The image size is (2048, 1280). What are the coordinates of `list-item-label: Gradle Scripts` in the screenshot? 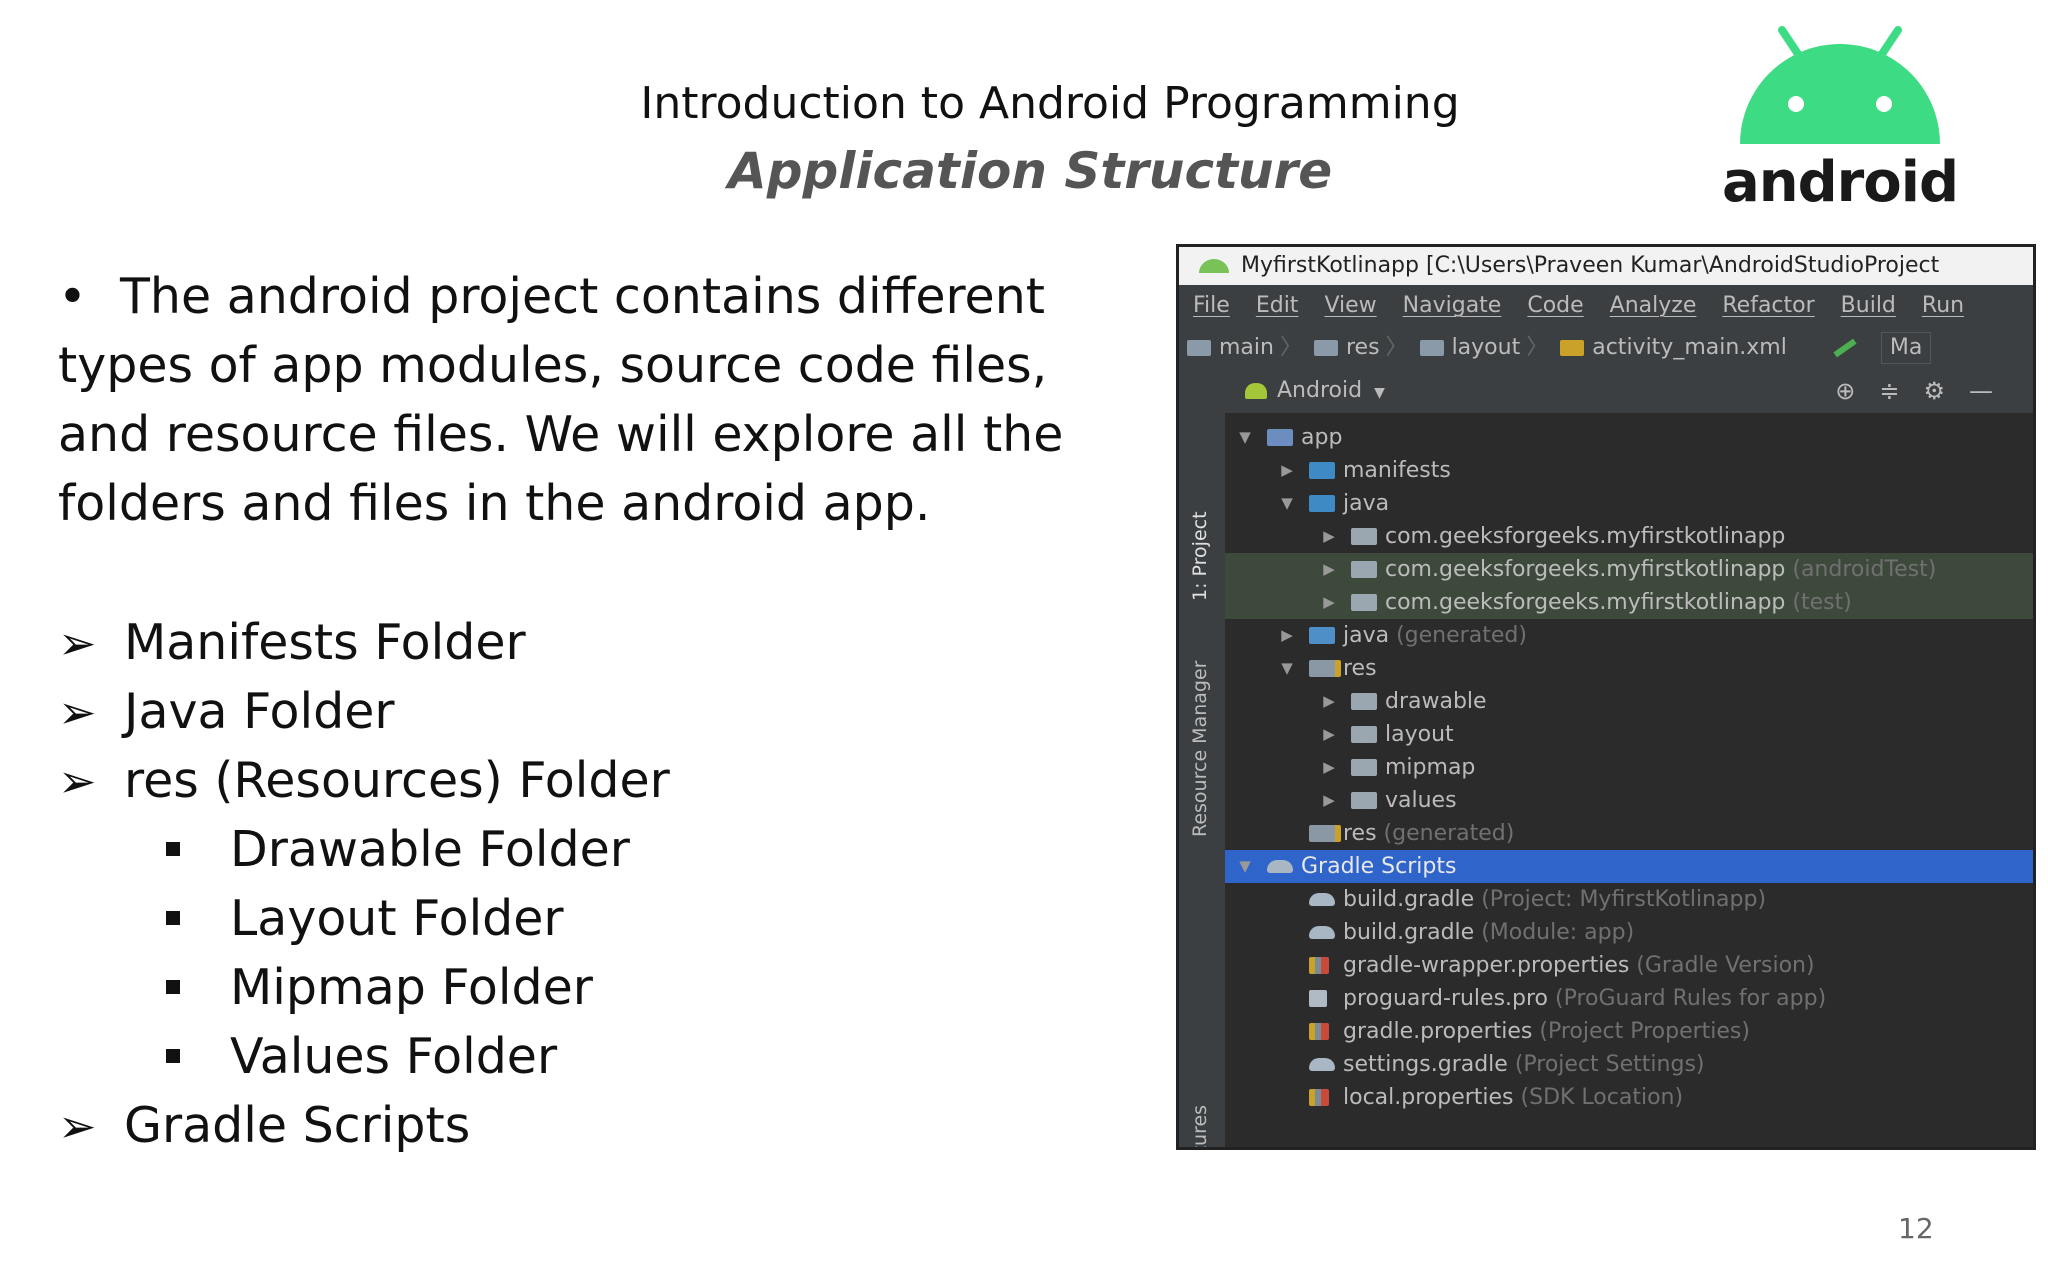 It's located at (297, 1125).